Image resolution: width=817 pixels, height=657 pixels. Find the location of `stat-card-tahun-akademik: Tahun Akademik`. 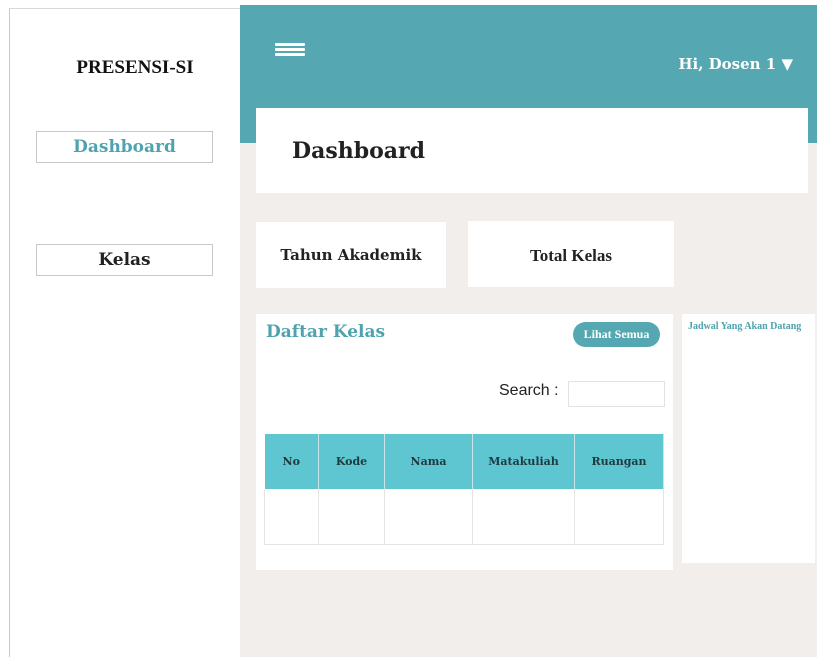

stat-card-tahun-akademik: Tahun Akademik is located at coordinates (351, 255).